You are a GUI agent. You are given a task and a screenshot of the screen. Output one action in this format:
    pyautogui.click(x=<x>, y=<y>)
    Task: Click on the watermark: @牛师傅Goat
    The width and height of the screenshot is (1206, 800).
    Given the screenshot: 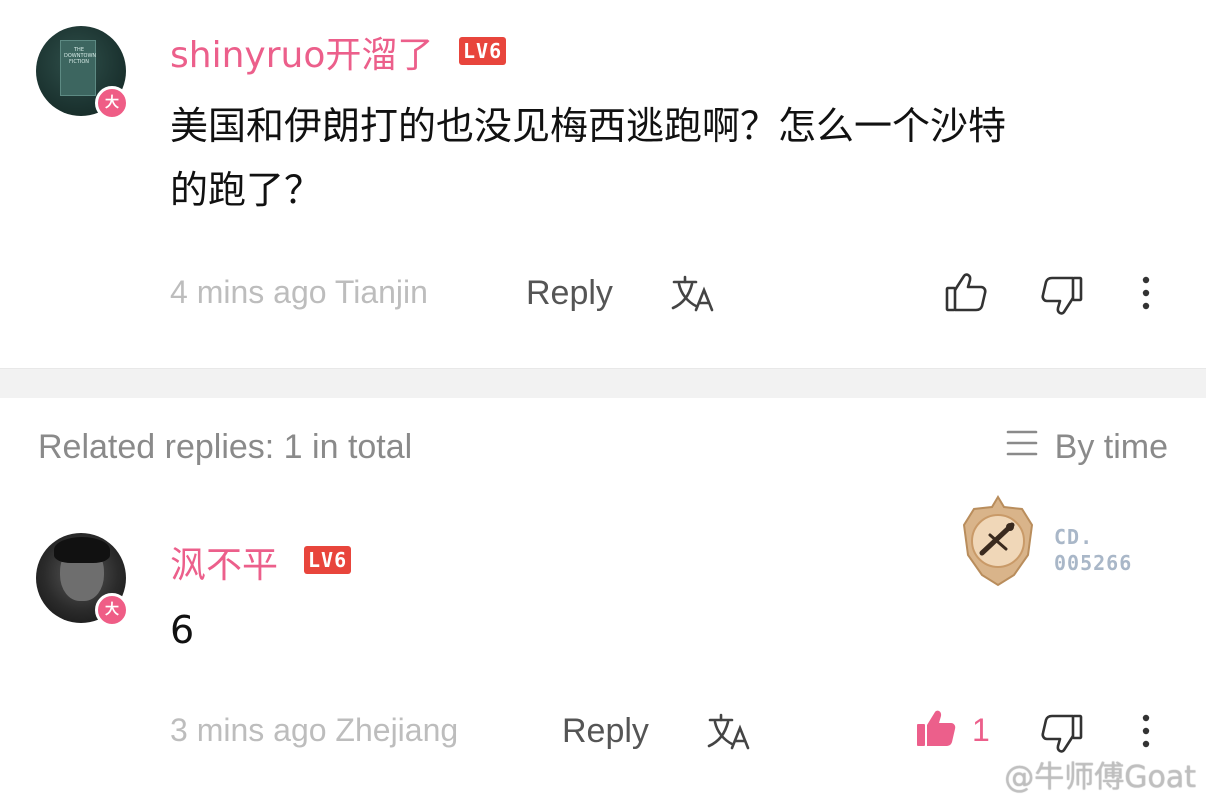 What is the action you would take?
    pyautogui.click(x=1100, y=777)
    